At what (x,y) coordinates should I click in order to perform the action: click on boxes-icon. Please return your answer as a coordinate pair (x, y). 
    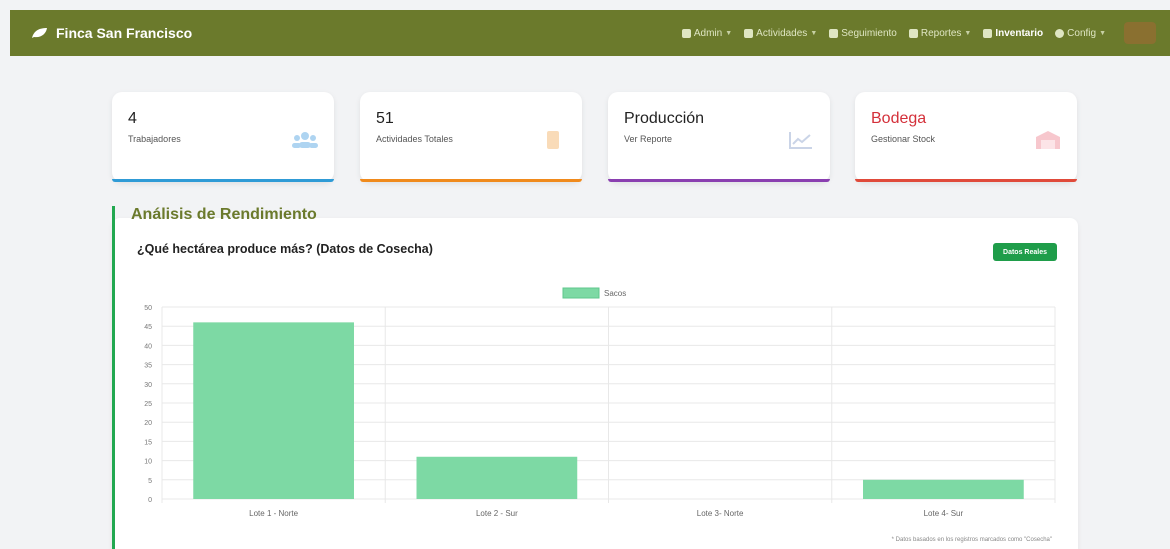
    Looking at the image, I should click on (988, 33).